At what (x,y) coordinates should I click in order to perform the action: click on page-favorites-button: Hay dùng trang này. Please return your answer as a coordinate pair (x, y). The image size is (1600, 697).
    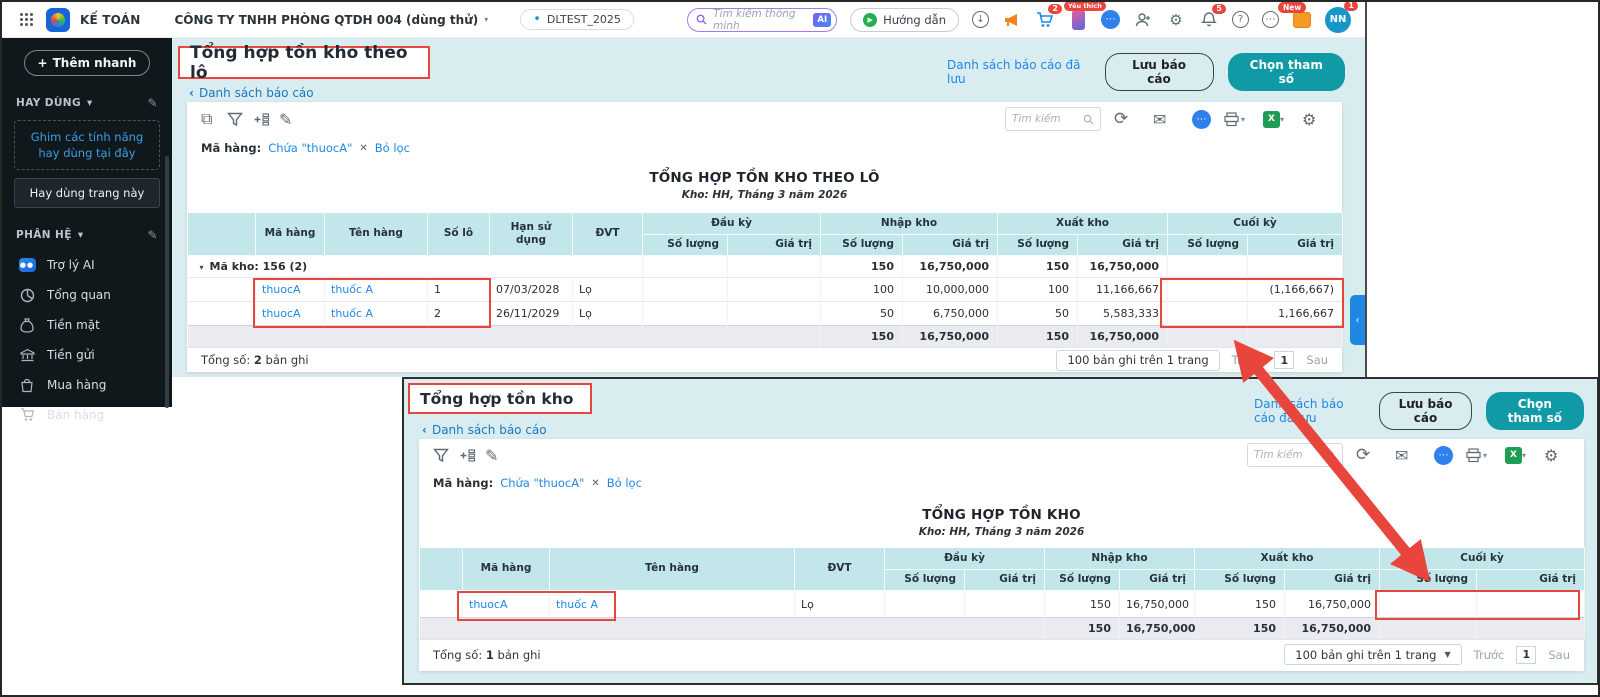
    Looking at the image, I should click on (87, 193).